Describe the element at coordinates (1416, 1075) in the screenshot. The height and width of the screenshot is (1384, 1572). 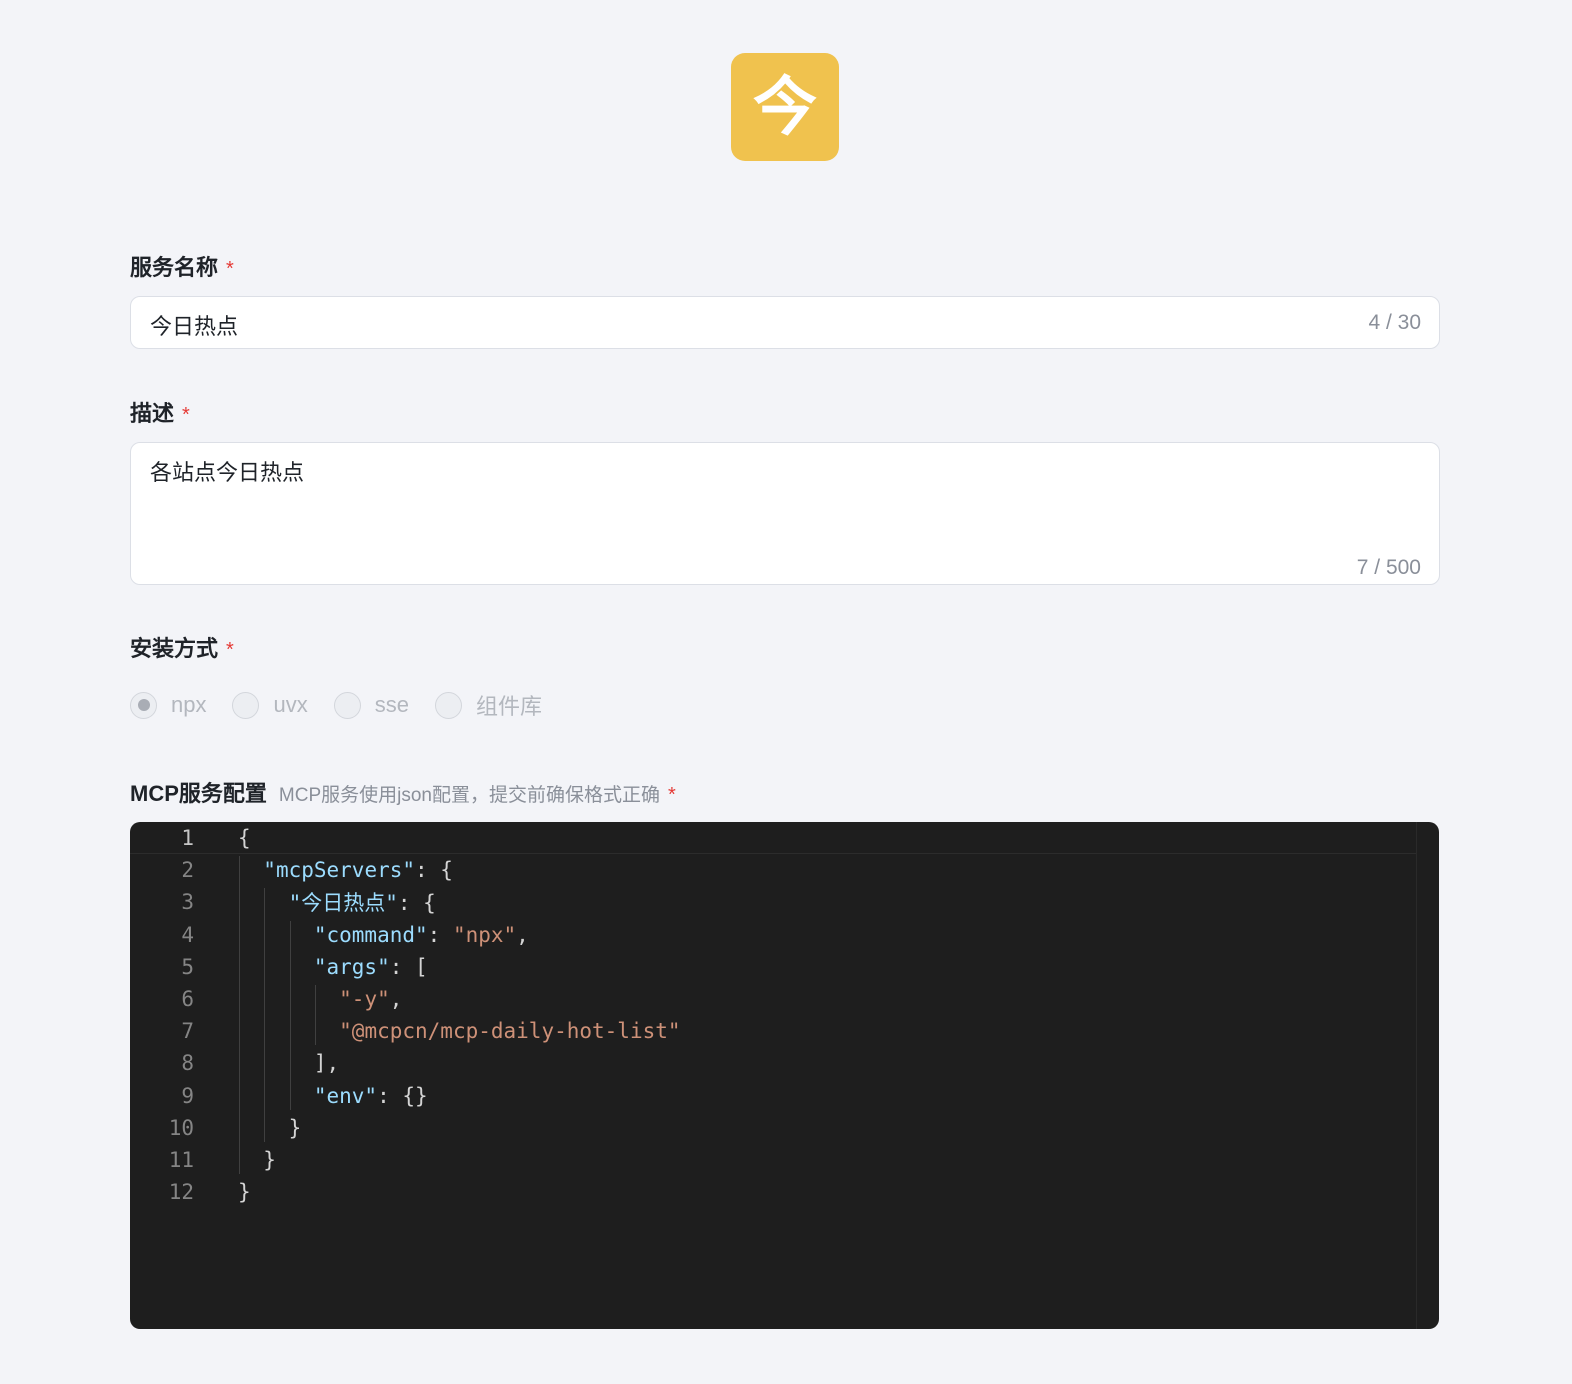
I see `editor-ruler` at that location.